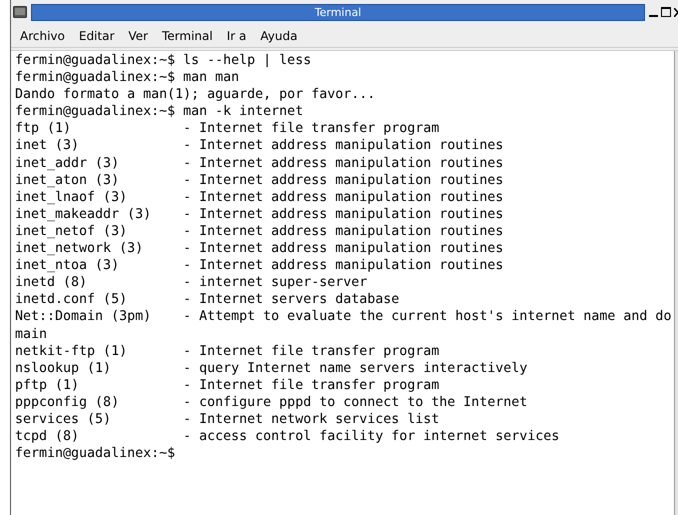  What do you see at coordinates (259, 249) in the screenshot?
I see `terminal-line: inet_network (3) - Internet address manipulation routines` at bounding box center [259, 249].